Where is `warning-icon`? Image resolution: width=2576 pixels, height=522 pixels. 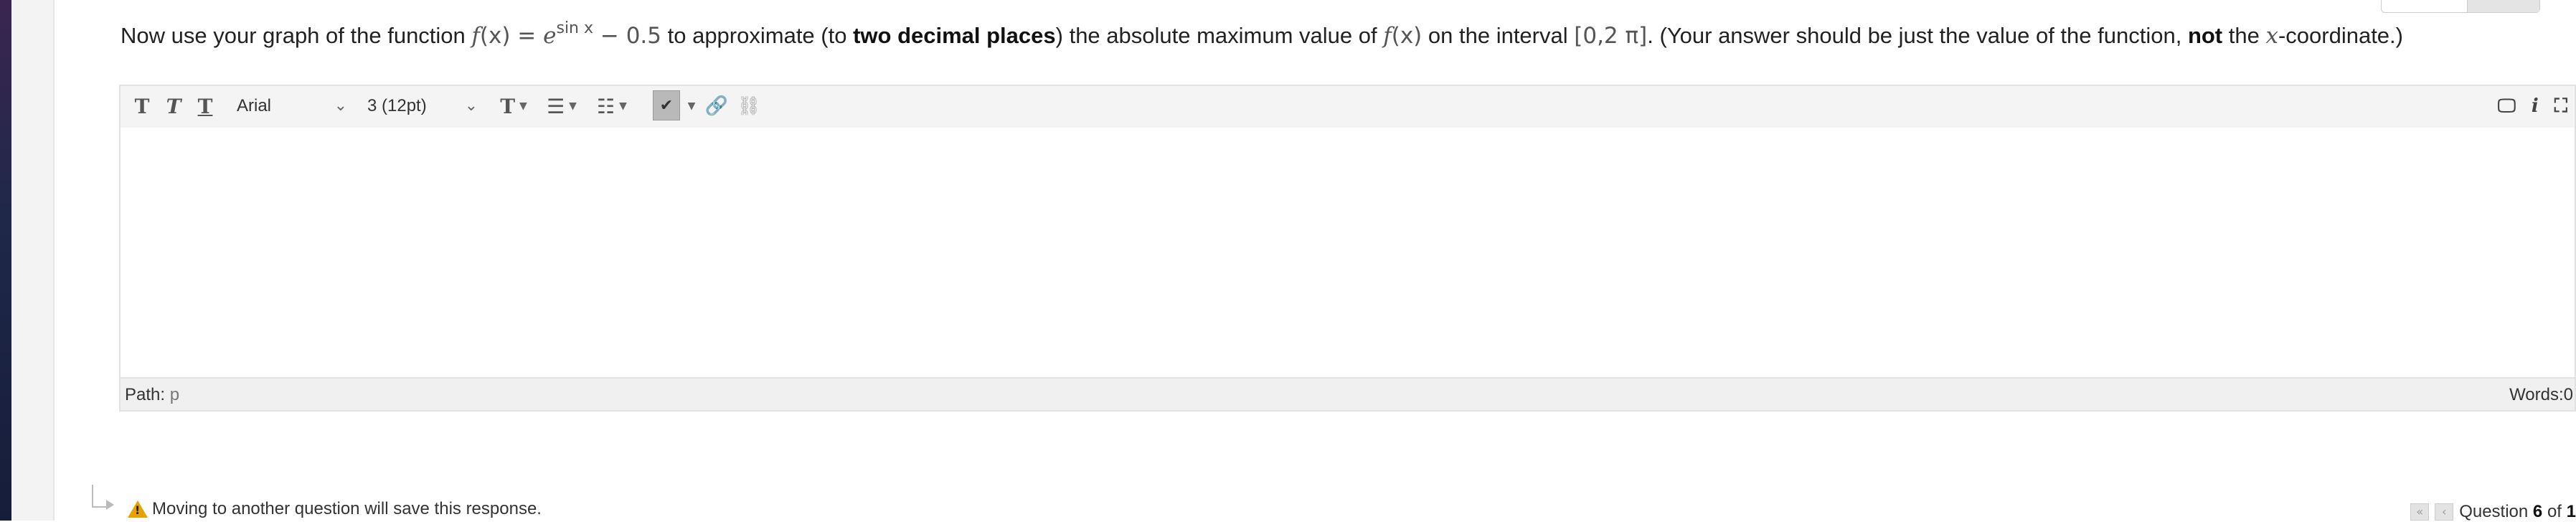
warning-icon is located at coordinates (138, 509).